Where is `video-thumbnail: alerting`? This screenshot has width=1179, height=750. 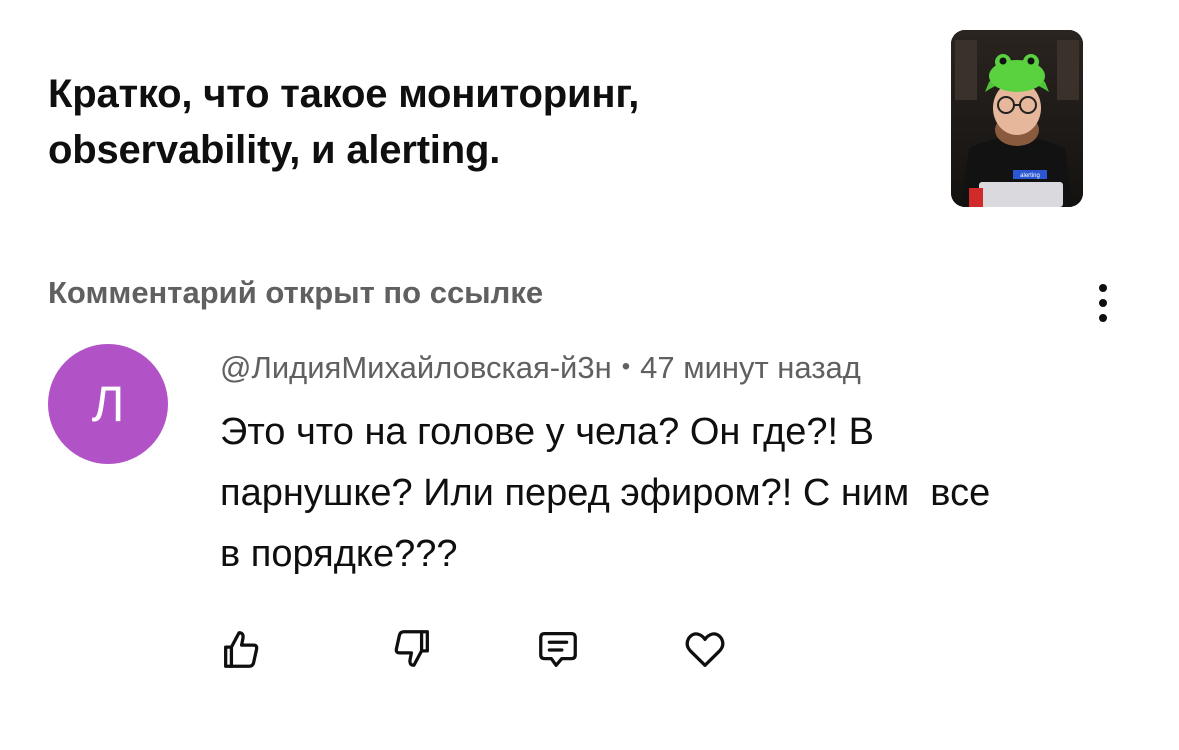
video-thumbnail: alerting is located at coordinates (1017, 118).